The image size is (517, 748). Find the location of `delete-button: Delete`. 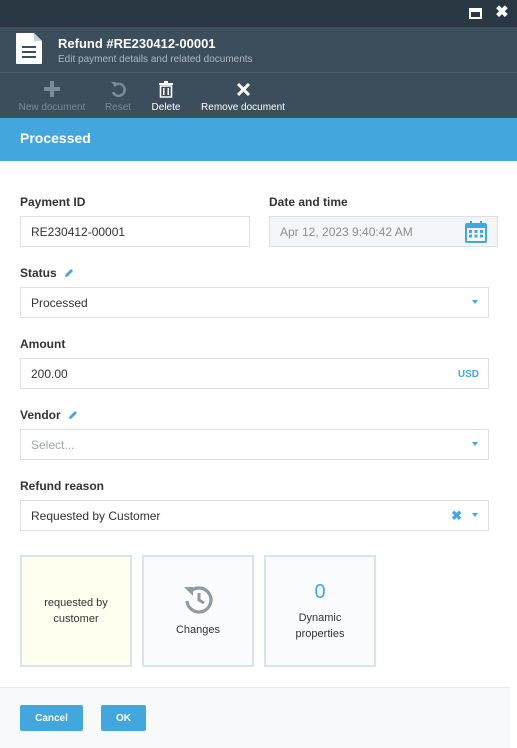

delete-button: Delete is located at coordinates (166, 98).